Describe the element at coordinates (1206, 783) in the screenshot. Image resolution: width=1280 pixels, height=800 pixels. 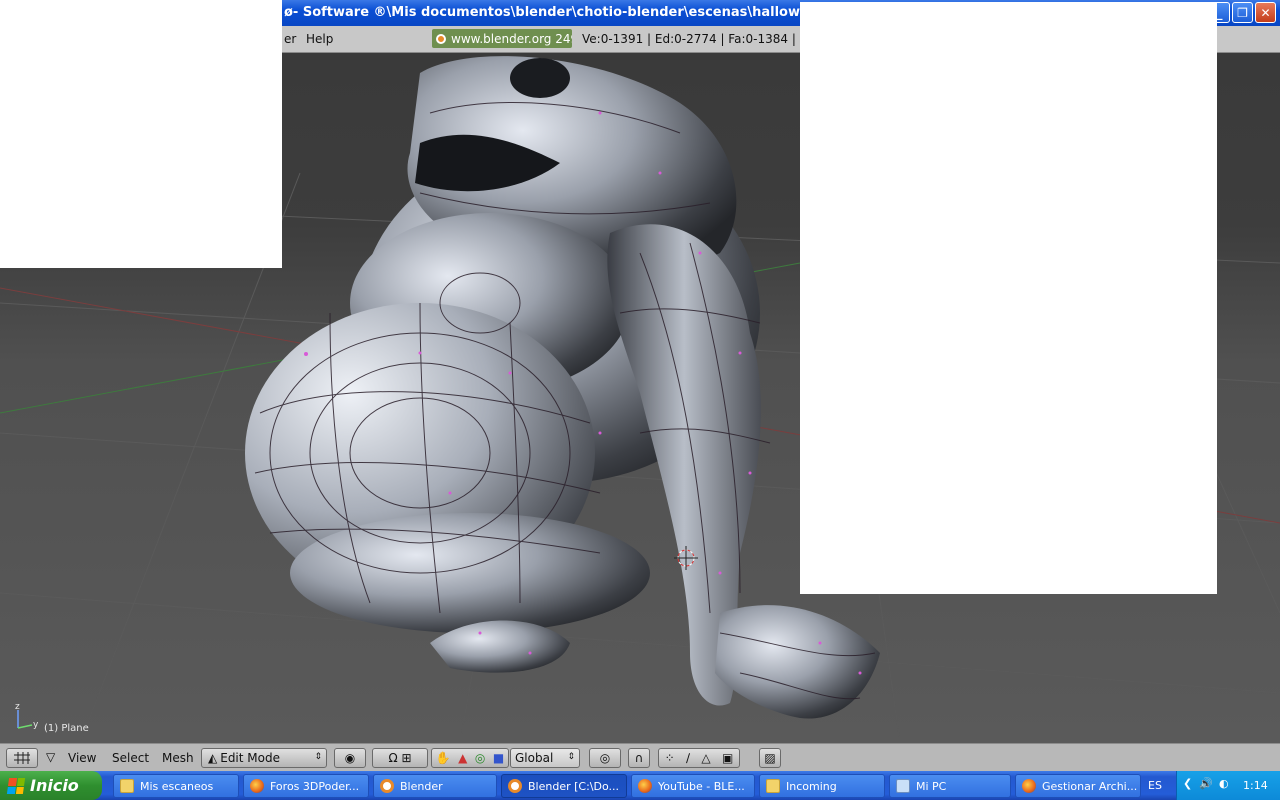
I see `volume-icon: 🔊` at that location.